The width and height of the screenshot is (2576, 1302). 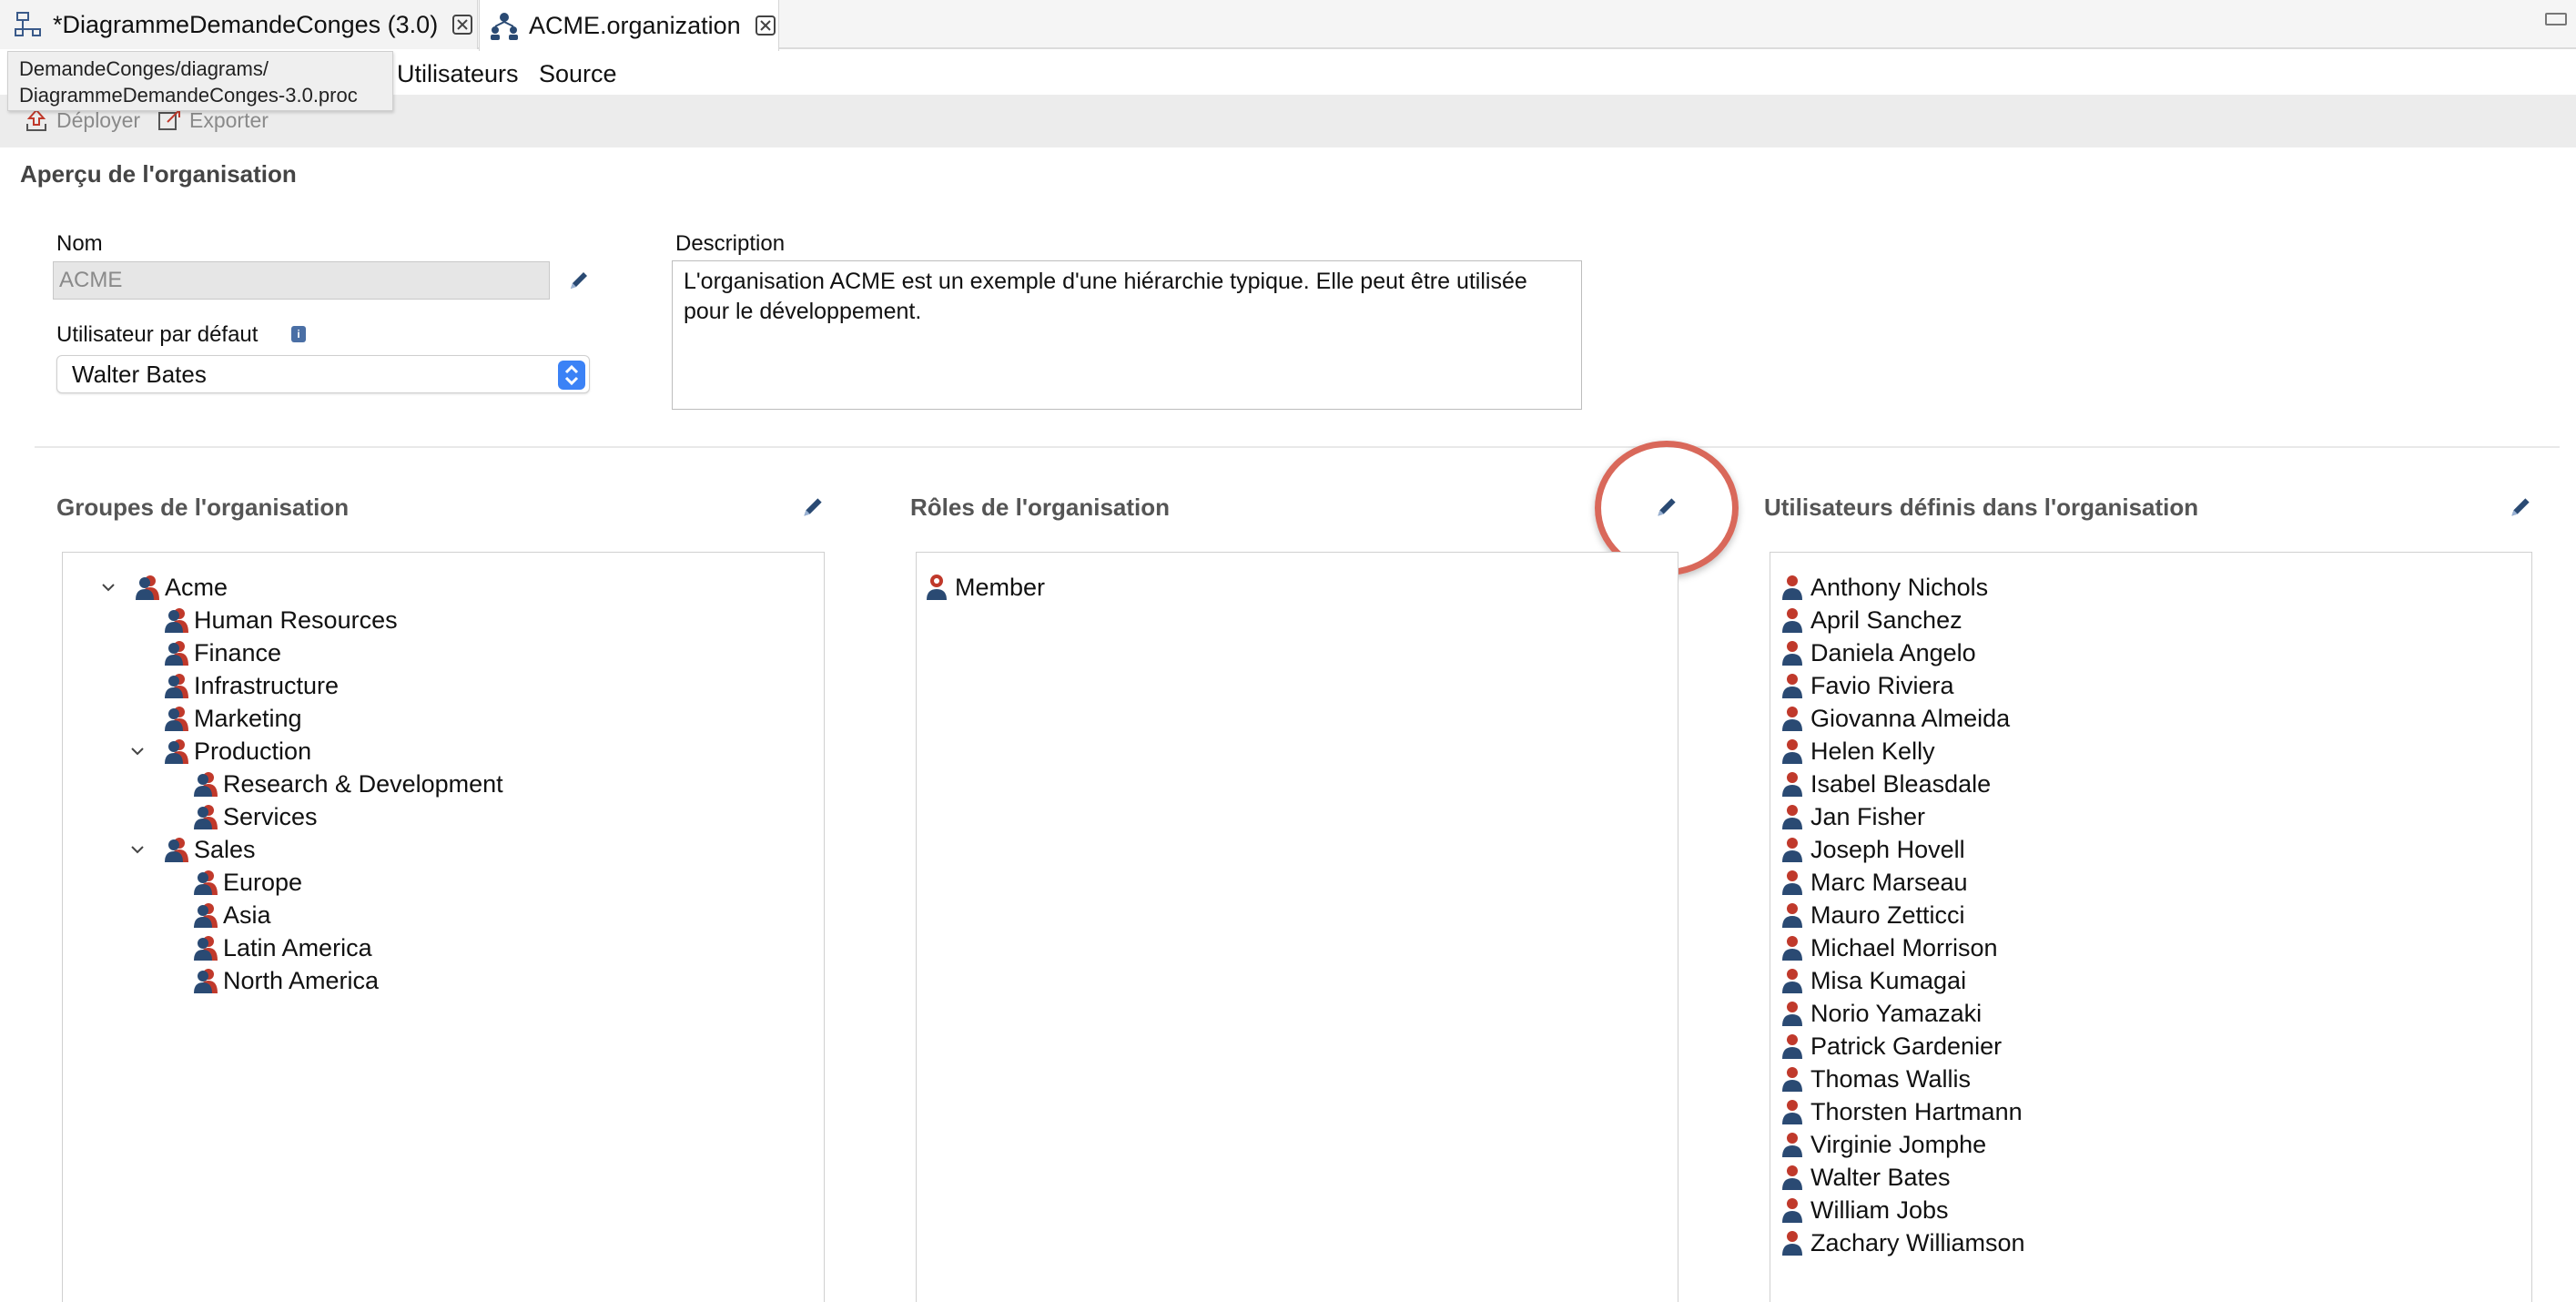 I want to click on role-list-item: Member, so click(x=984, y=587).